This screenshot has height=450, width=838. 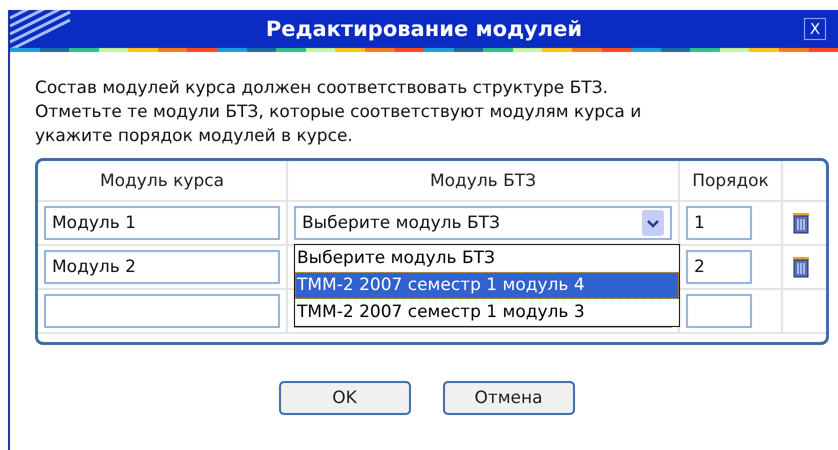 I want to click on instructions-text: Состав модулей курса должен соответствовать структуре БТЗ. Отметьте те модули БТЗ, которые соответствуют модулям курса и укажите порядок модулей в курсе., so click(x=338, y=112).